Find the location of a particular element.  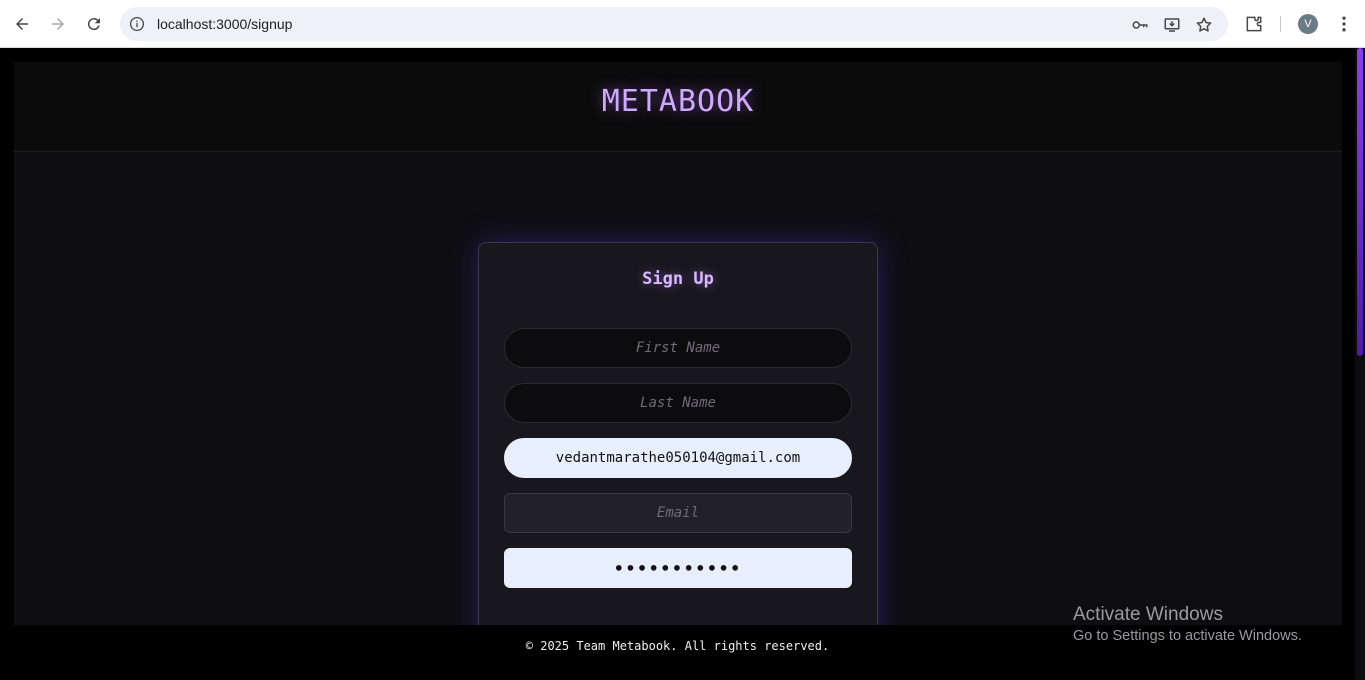

arrow-right-icon is located at coordinates (58, 24).